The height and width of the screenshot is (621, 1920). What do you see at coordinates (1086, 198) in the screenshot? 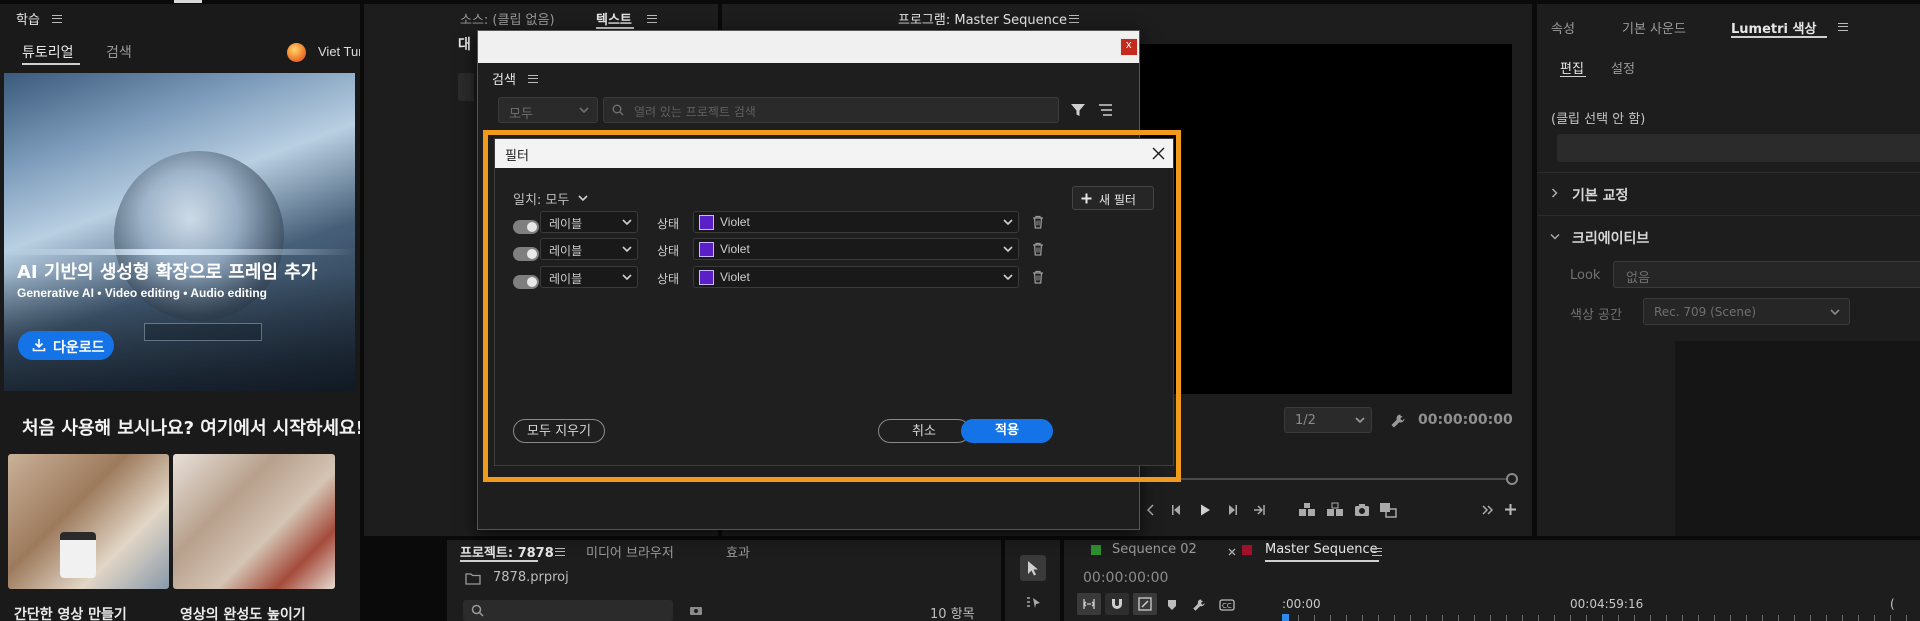
I see `plus-icon` at bounding box center [1086, 198].